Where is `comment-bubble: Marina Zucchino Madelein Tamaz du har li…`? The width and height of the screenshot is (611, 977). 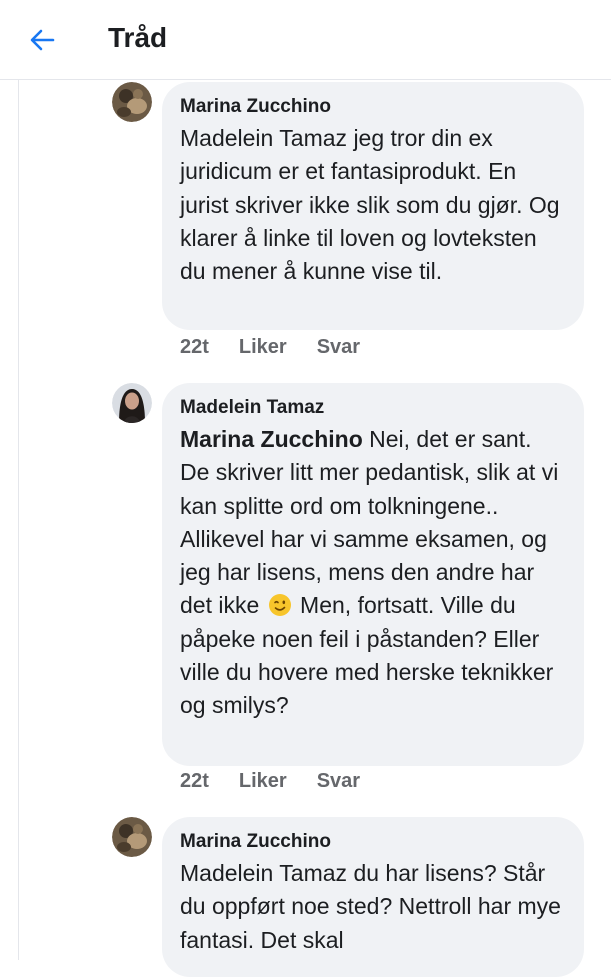 comment-bubble: Marina Zucchino Madelein Tamaz du har li… is located at coordinates (373, 897).